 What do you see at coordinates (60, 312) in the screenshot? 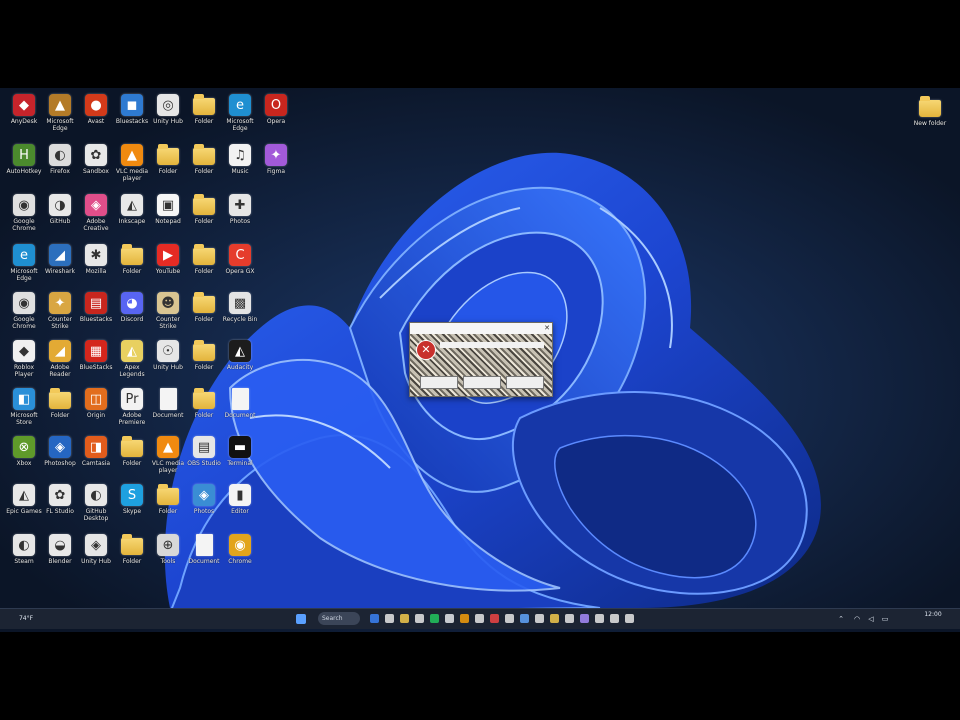
I see `desktop-icon: ✦ Counter Strike` at bounding box center [60, 312].